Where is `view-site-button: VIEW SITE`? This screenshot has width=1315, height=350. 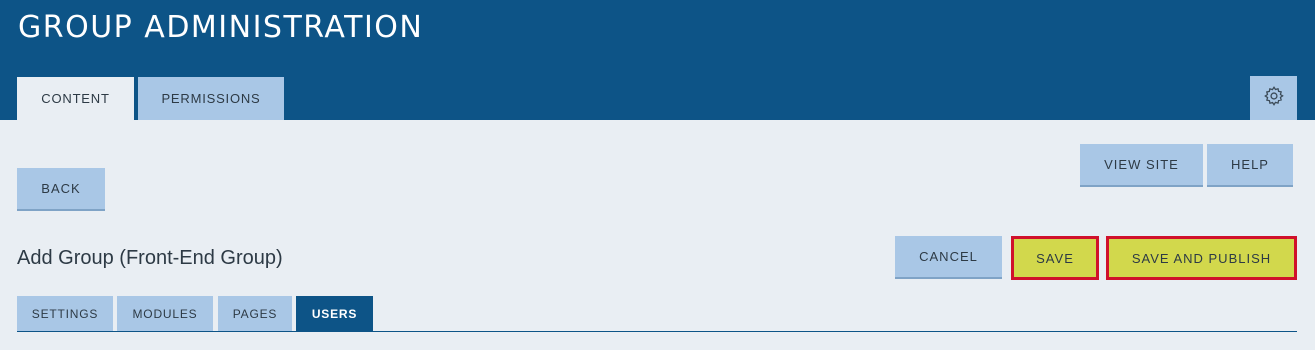 view-site-button: VIEW SITE is located at coordinates (1141, 165).